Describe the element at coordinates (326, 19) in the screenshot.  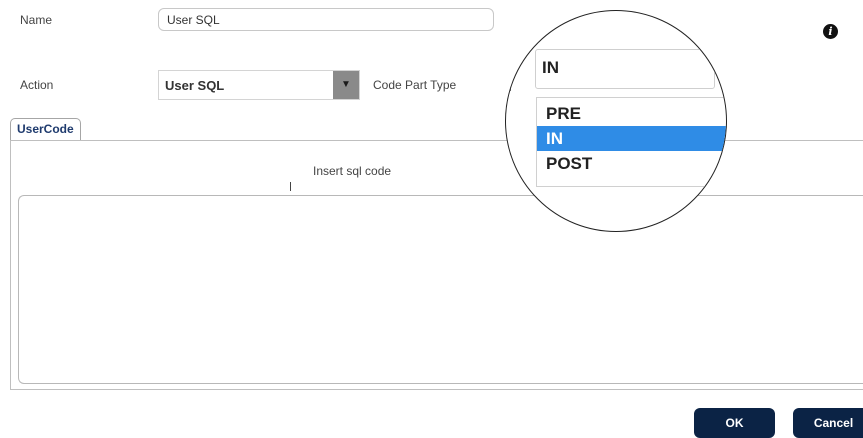
I see `name-input` at that location.